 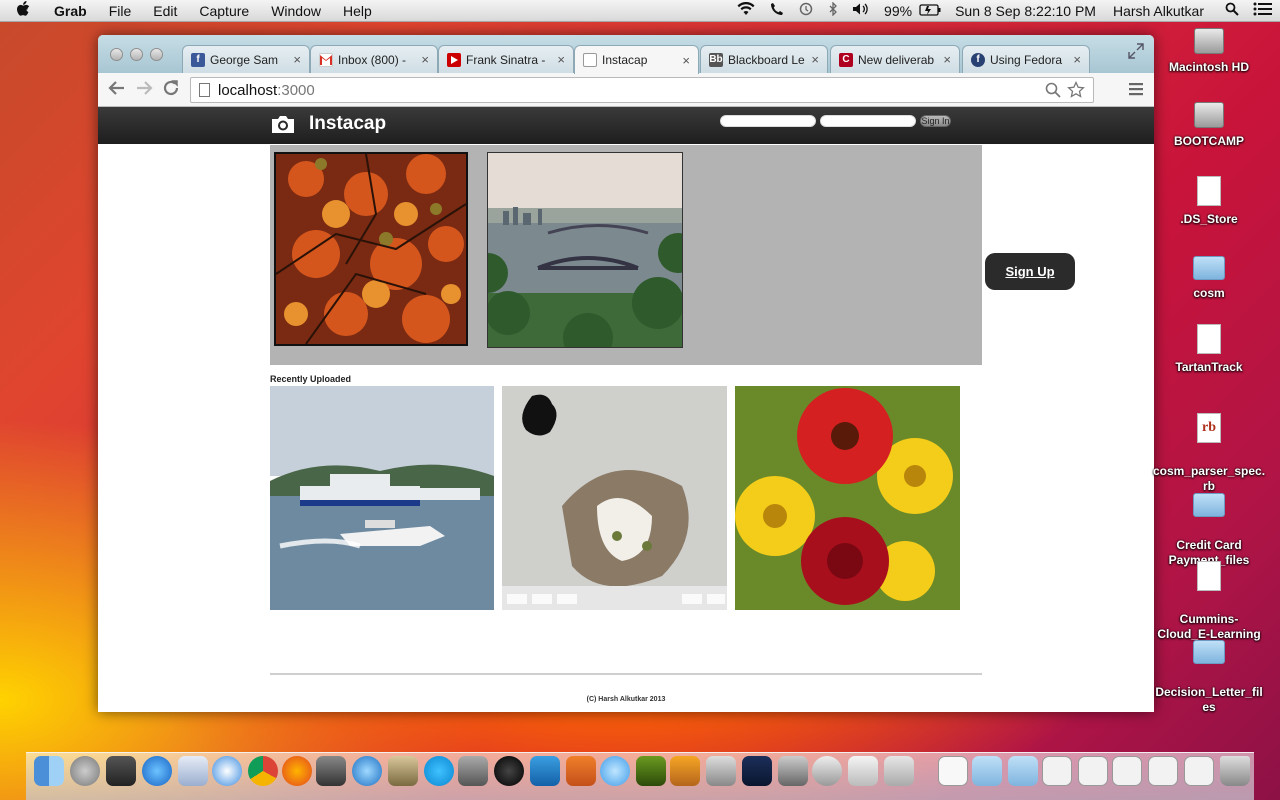 What do you see at coordinates (374, 59) in the screenshot?
I see `tab-inbox: Inbox (800) - ×` at bounding box center [374, 59].